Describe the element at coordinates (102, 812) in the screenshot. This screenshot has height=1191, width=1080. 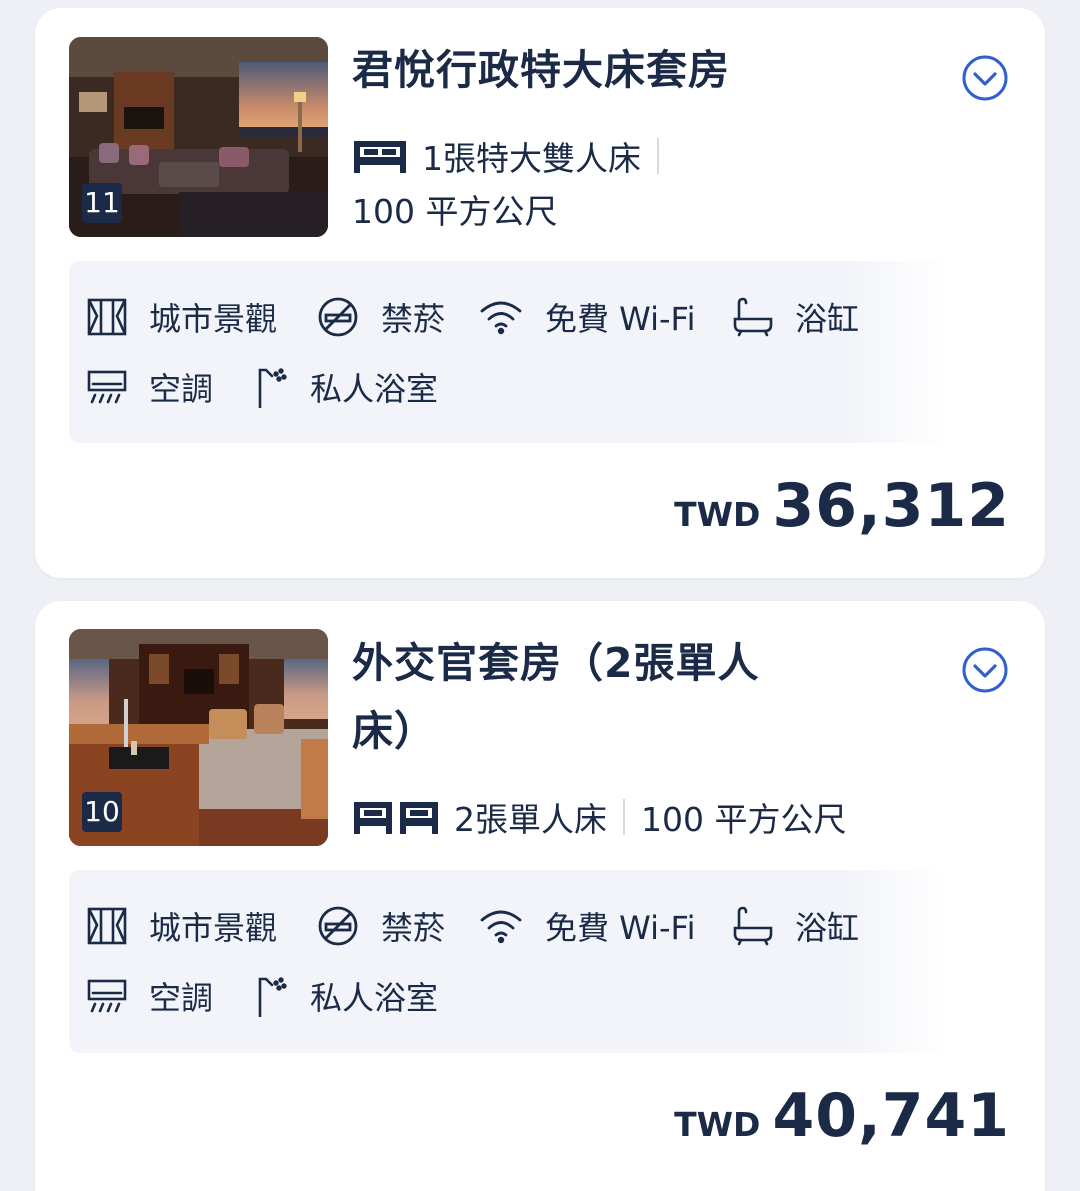
I see `photo-count-badge: 10` at that location.